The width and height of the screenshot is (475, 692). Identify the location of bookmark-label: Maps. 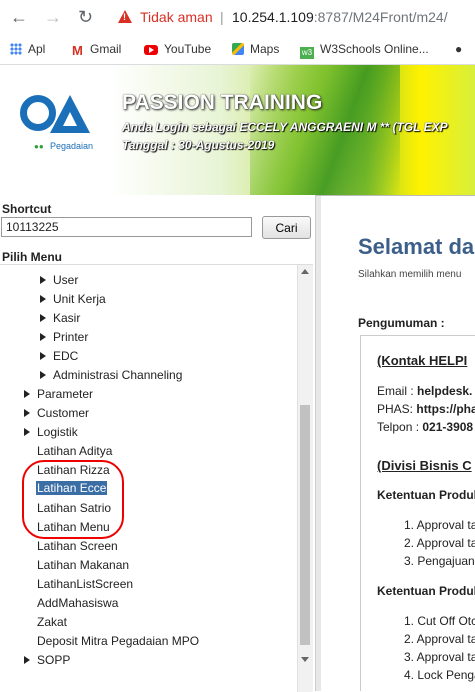
(265, 49).